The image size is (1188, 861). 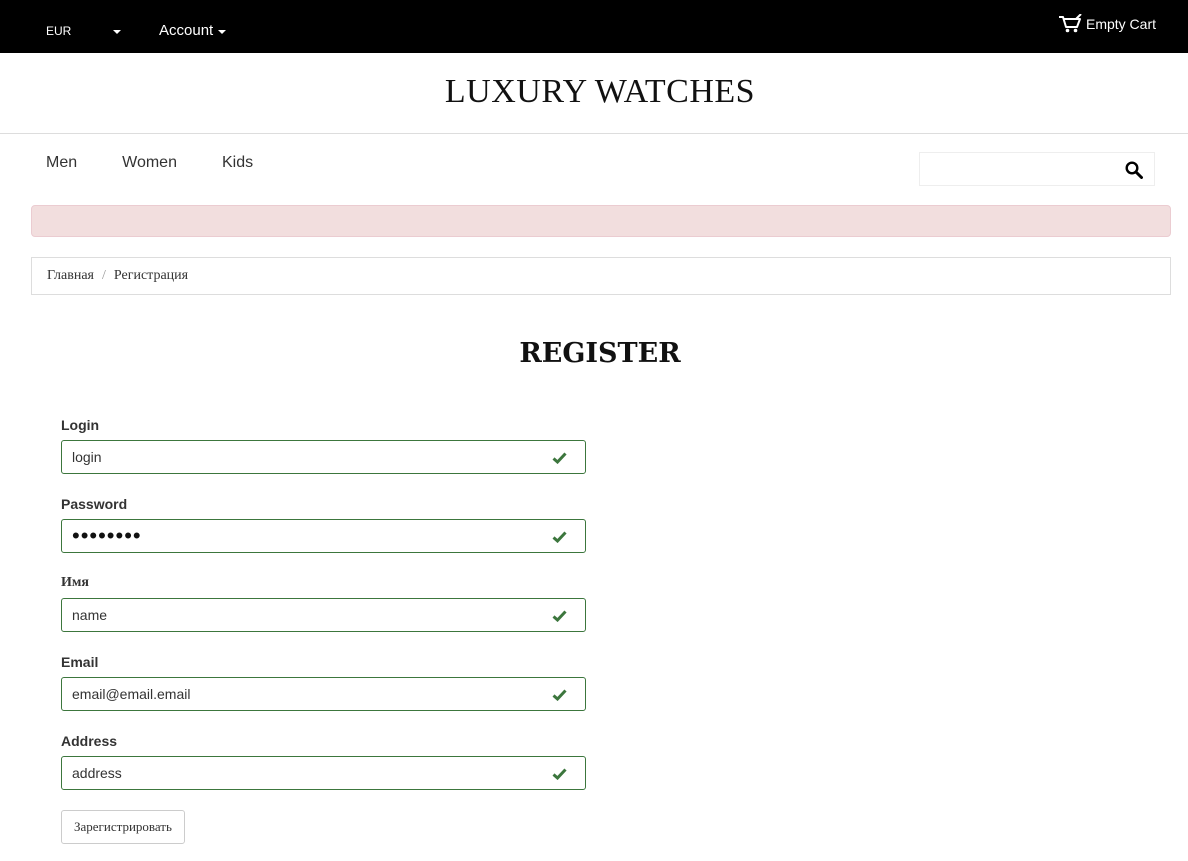 I want to click on email-input, so click(x=297, y=694).